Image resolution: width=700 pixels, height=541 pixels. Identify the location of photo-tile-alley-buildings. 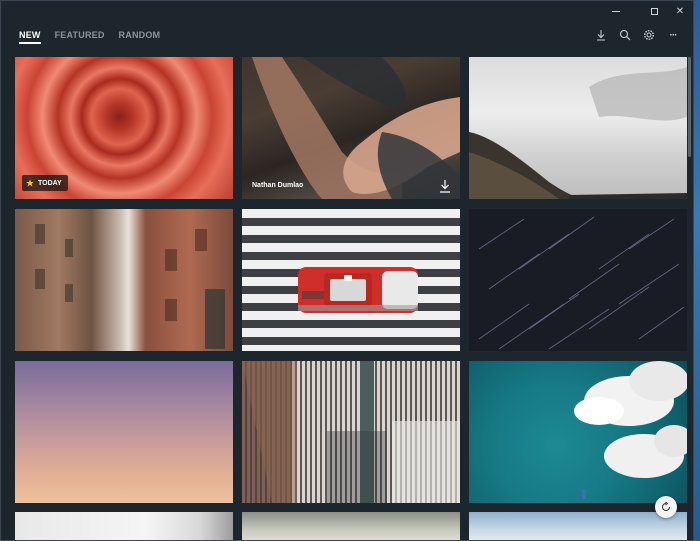
(124, 280).